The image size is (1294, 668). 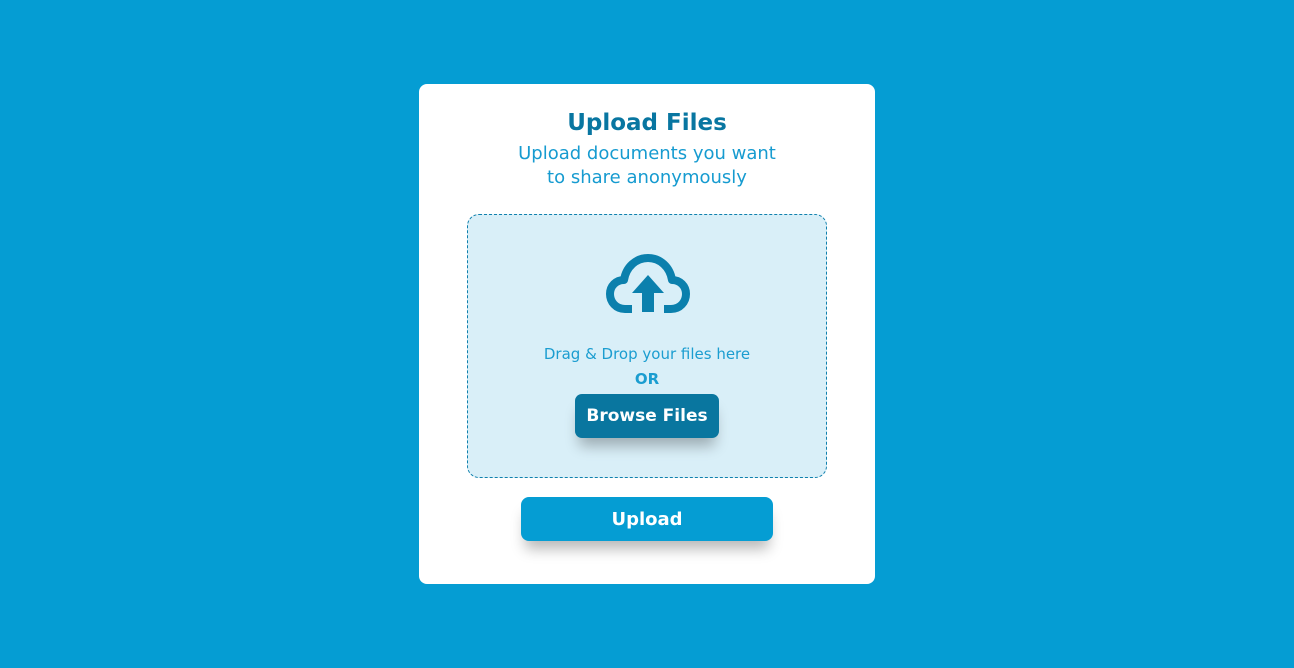 I want to click on card-title: Upload Files, so click(x=647, y=123).